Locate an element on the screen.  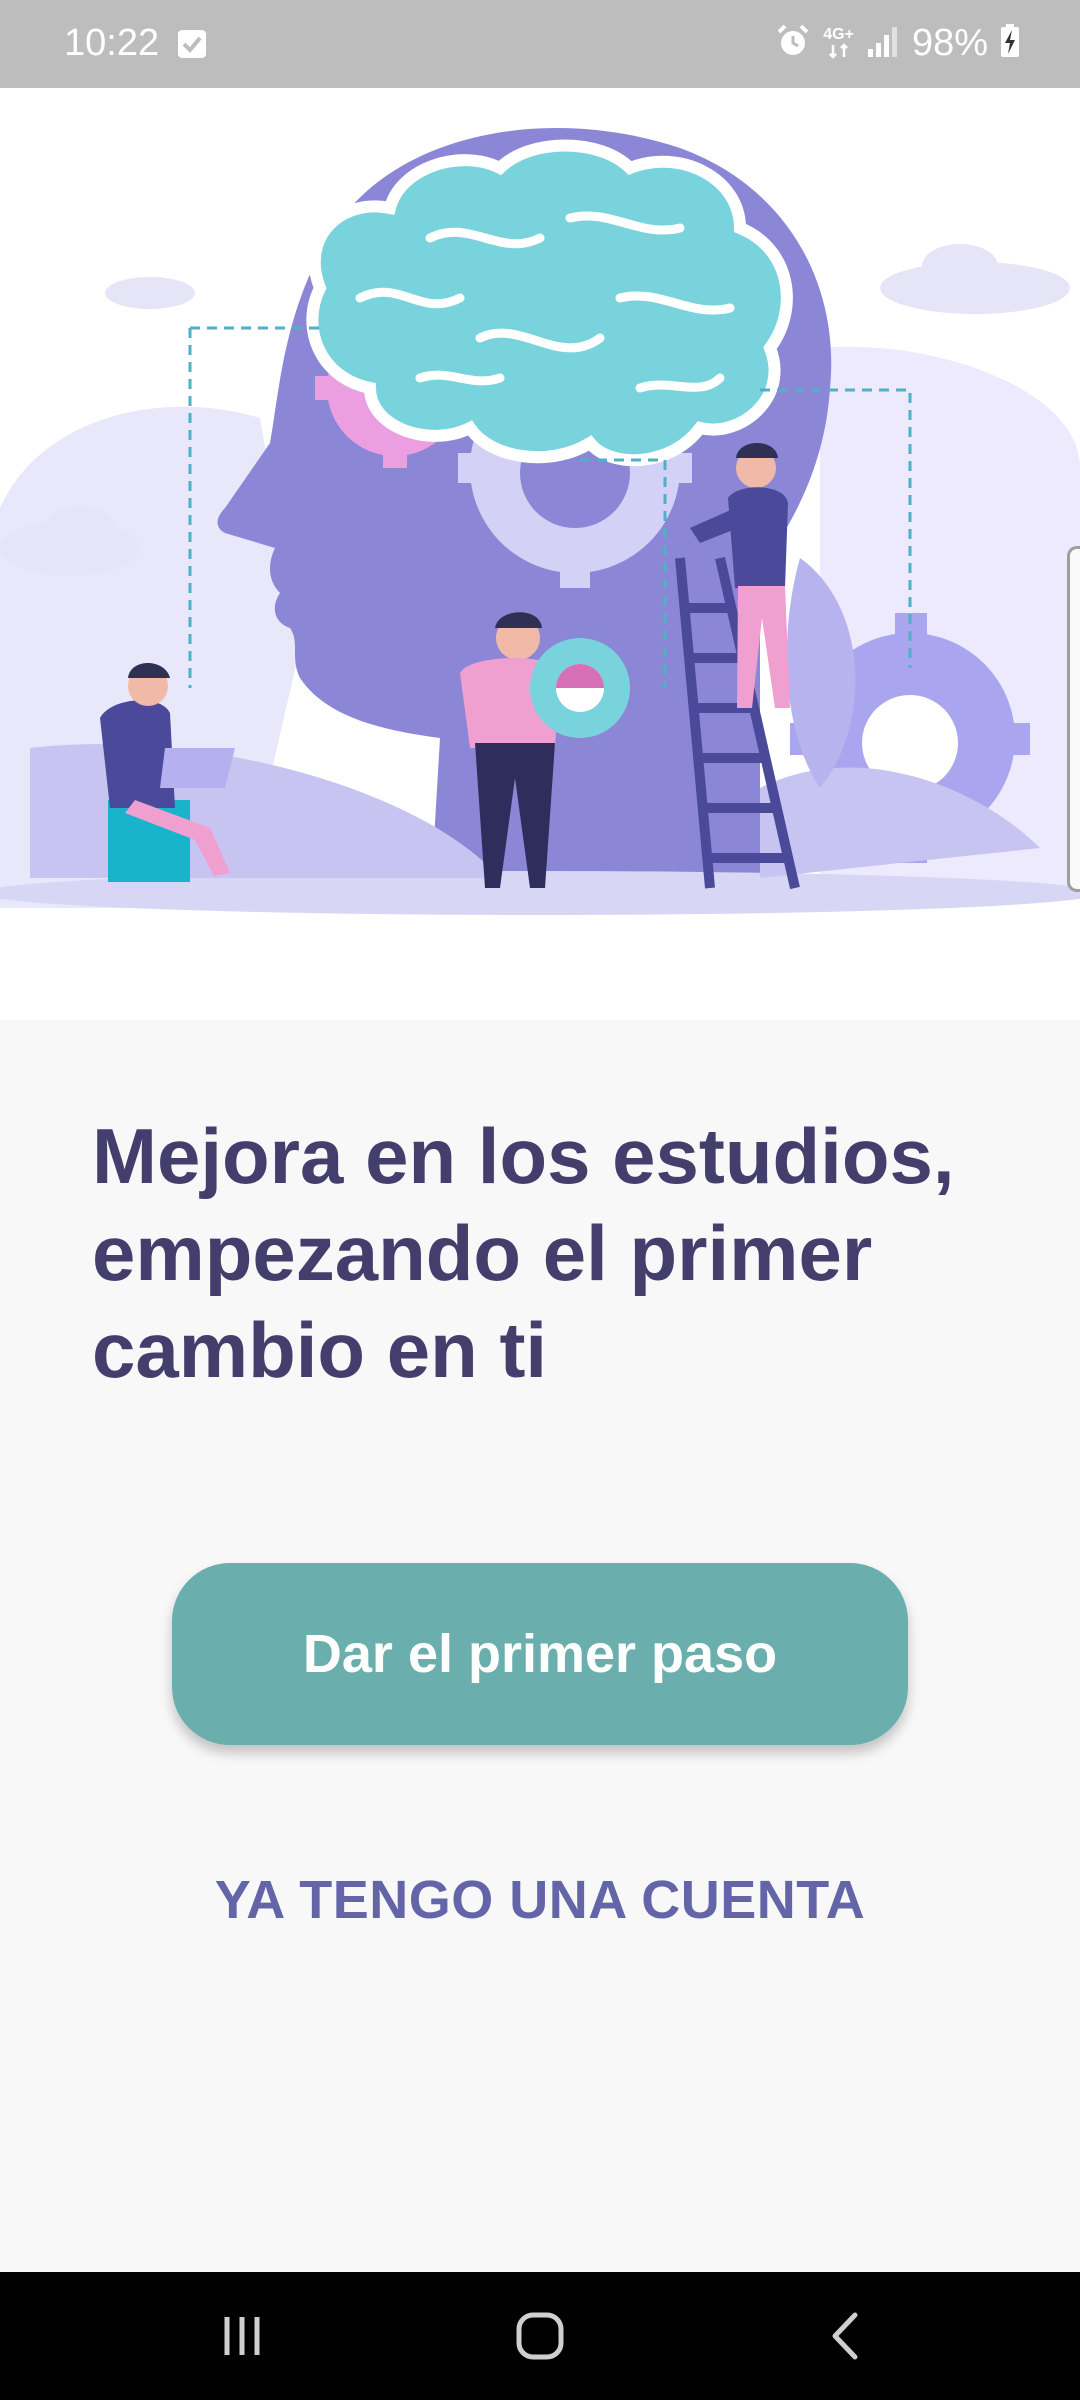
recents-icon is located at coordinates (242, 2336).